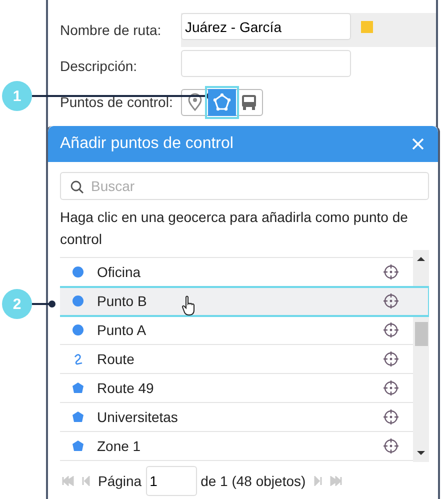 Image resolution: width=448 pixels, height=499 pixels. What do you see at coordinates (236, 388) in the screenshot?
I see `geofence-row: Route 49` at bounding box center [236, 388].